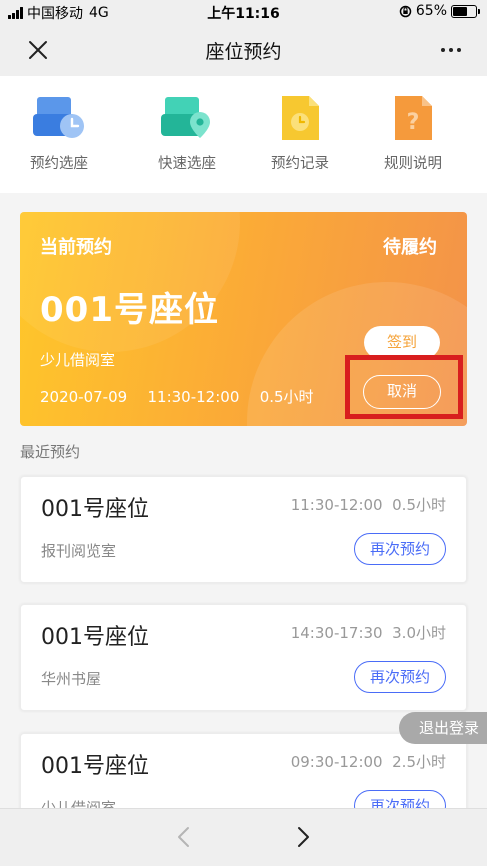  Describe the element at coordinates (243, 12) in the screenshot. I see `status-bar: 中国移动 4G 上午11:16 65%` at that location.